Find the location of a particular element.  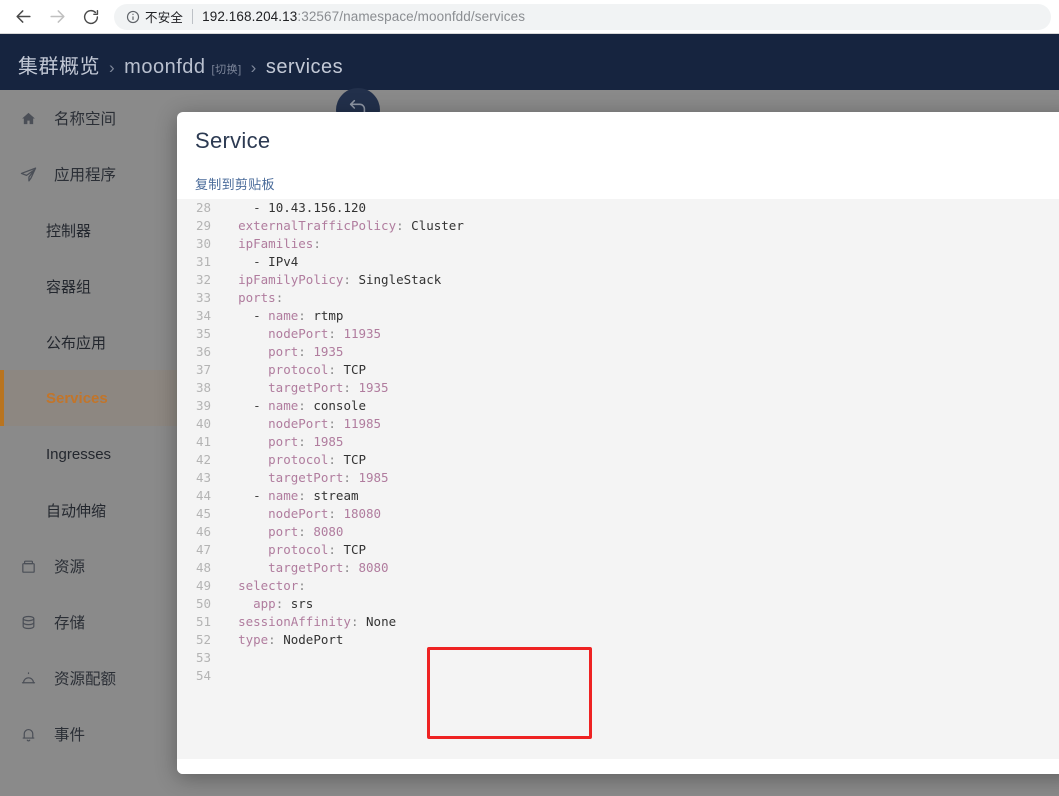

yaml-code-line: 47 protocol: TCP is located at coordinates (618, 550).